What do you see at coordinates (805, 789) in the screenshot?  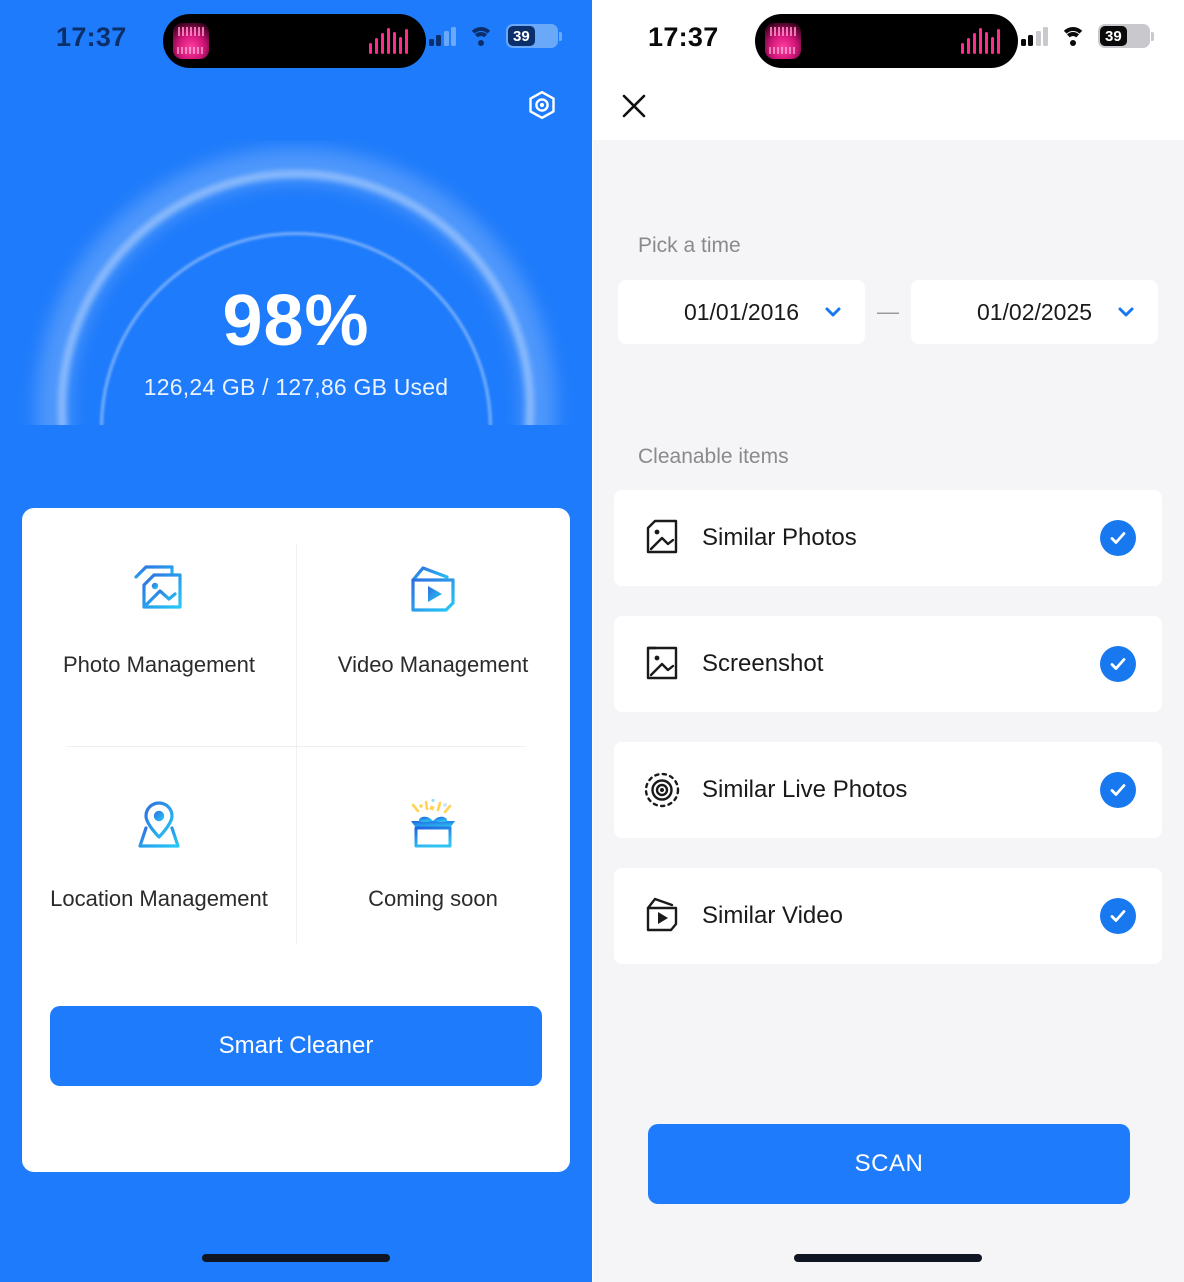 I see `list-item-label: Similar Live Photos` at bounding box center [805, 789].